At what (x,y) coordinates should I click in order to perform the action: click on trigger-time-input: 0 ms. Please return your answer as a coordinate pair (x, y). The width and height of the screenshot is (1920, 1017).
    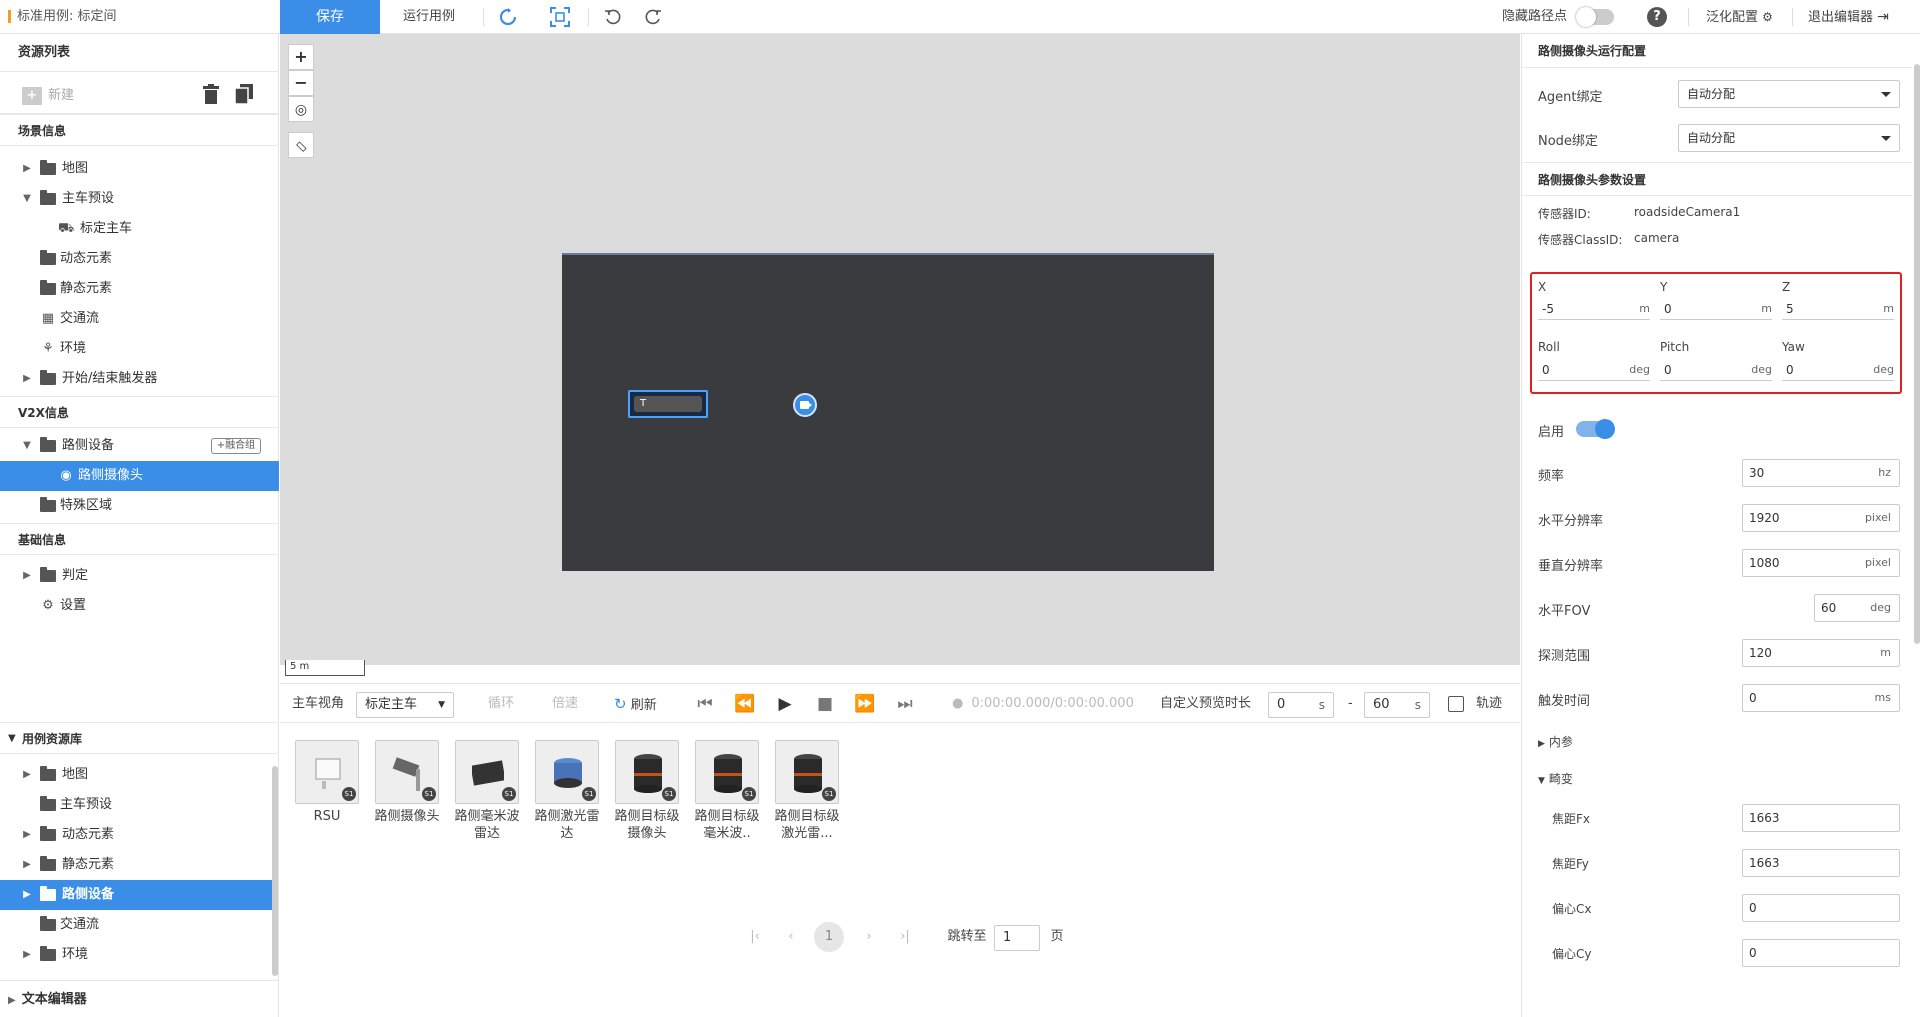
    Looking at the image, I should click on (1821, 698).